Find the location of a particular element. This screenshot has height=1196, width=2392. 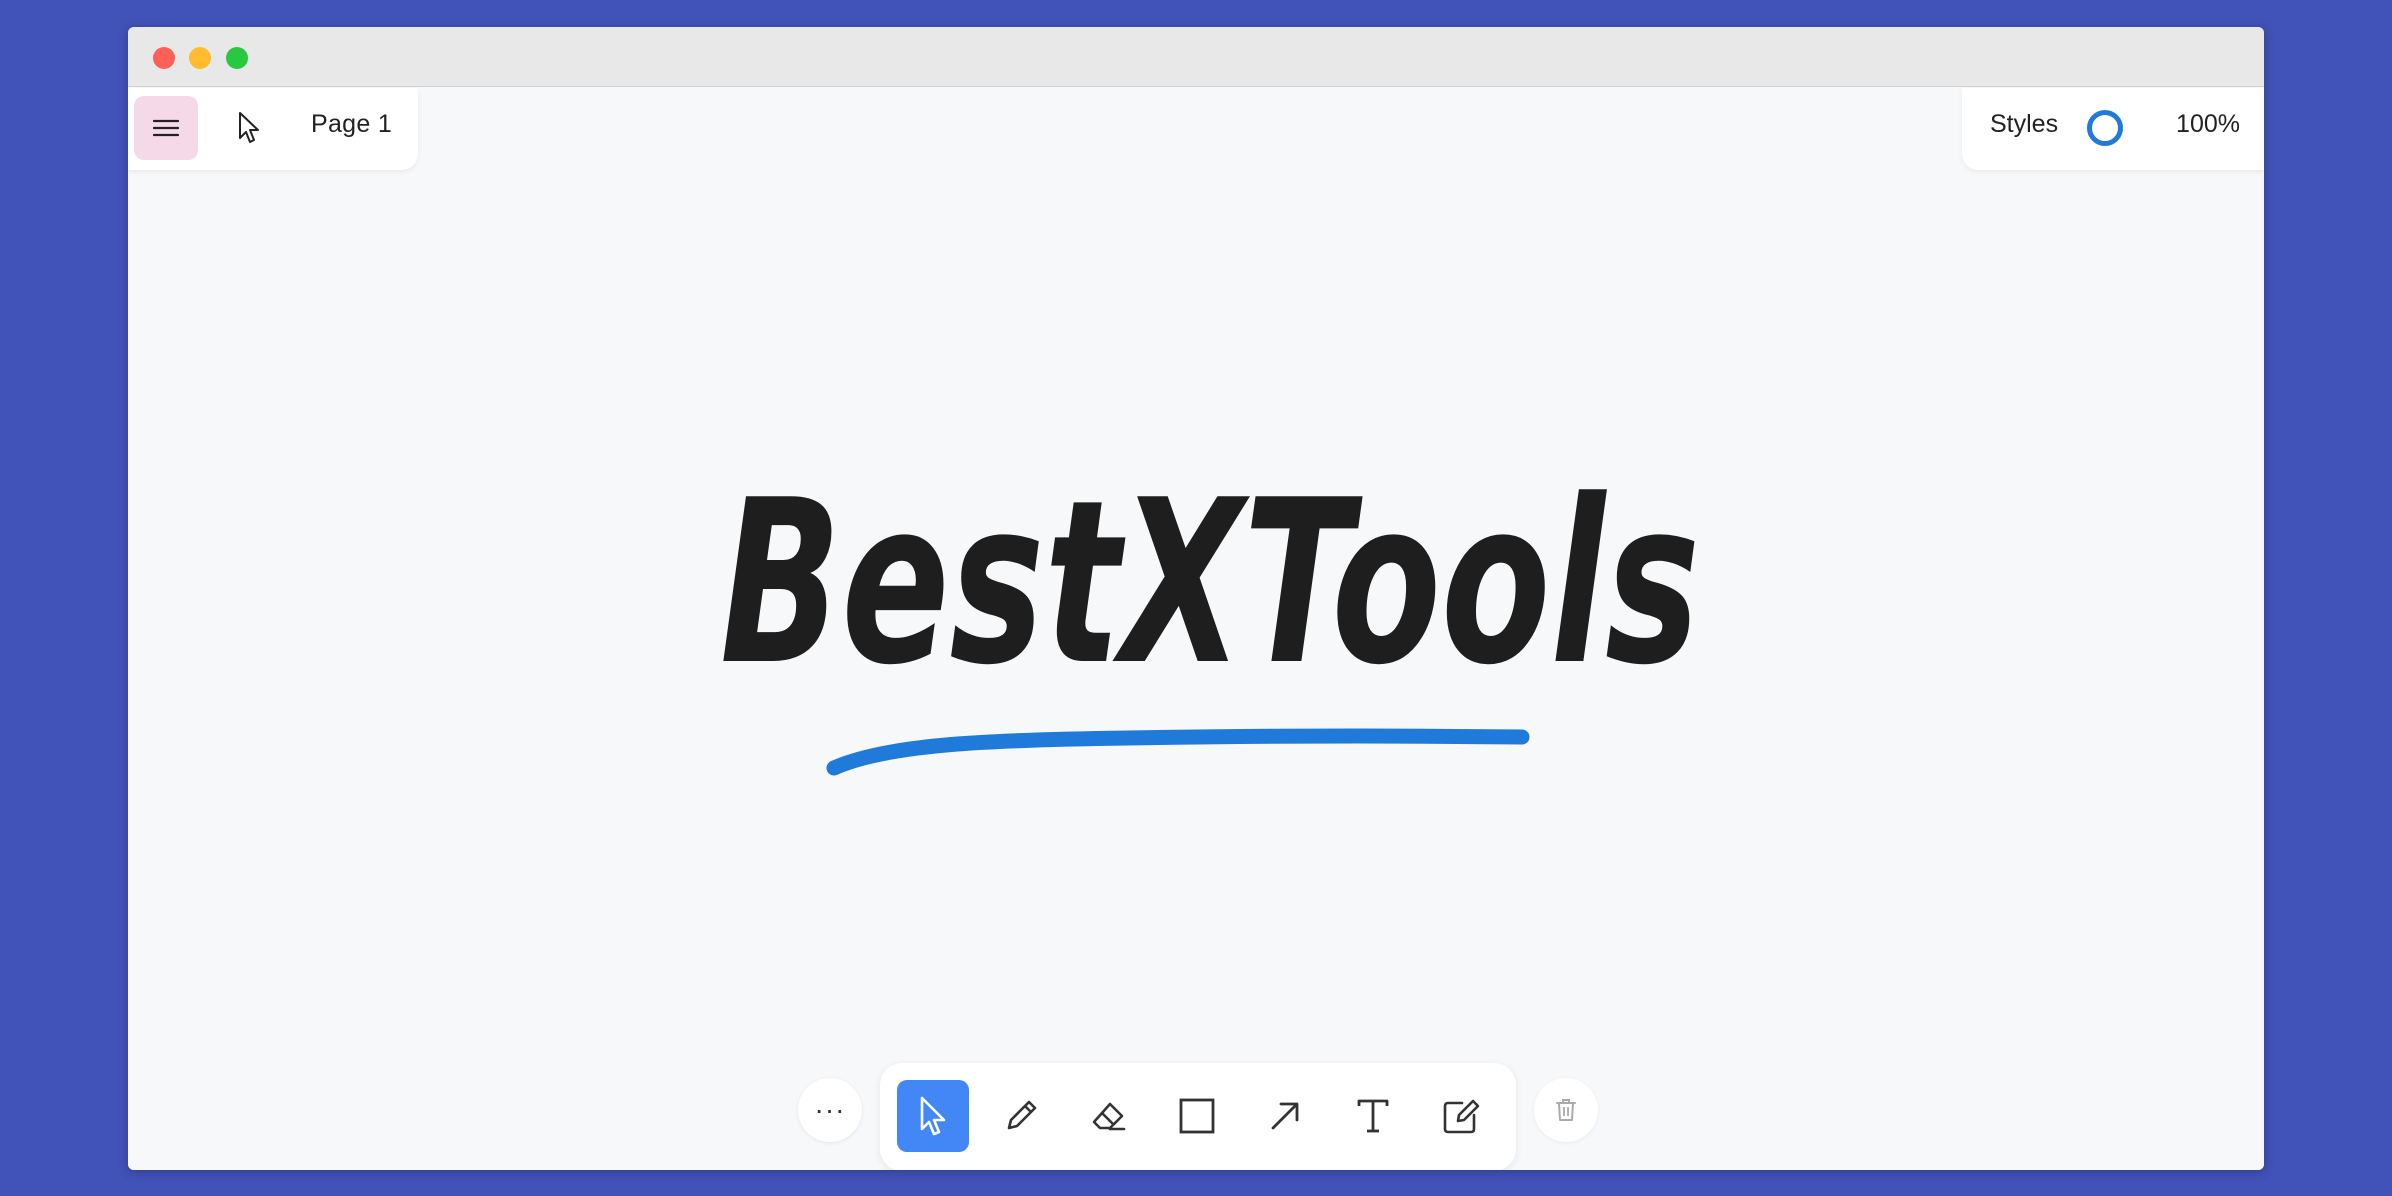

pencil-icon is located at coordinates (1022, 1115).